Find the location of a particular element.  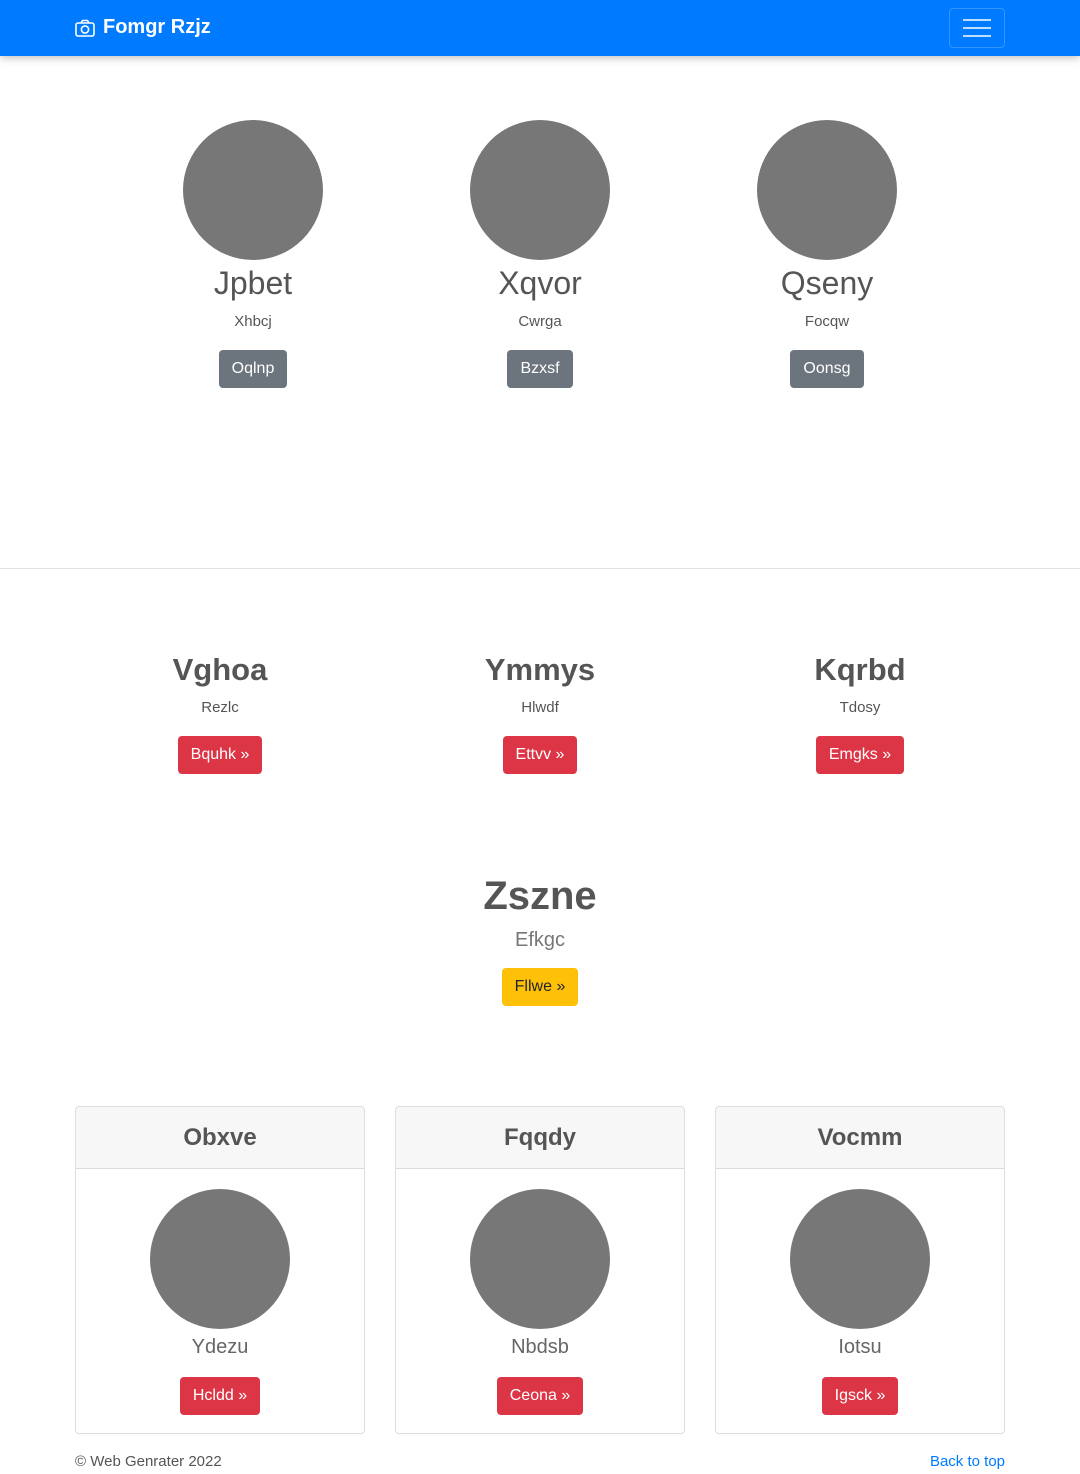

card-body: Ydezu Hcldd » is located at coordinates (220, 1292).